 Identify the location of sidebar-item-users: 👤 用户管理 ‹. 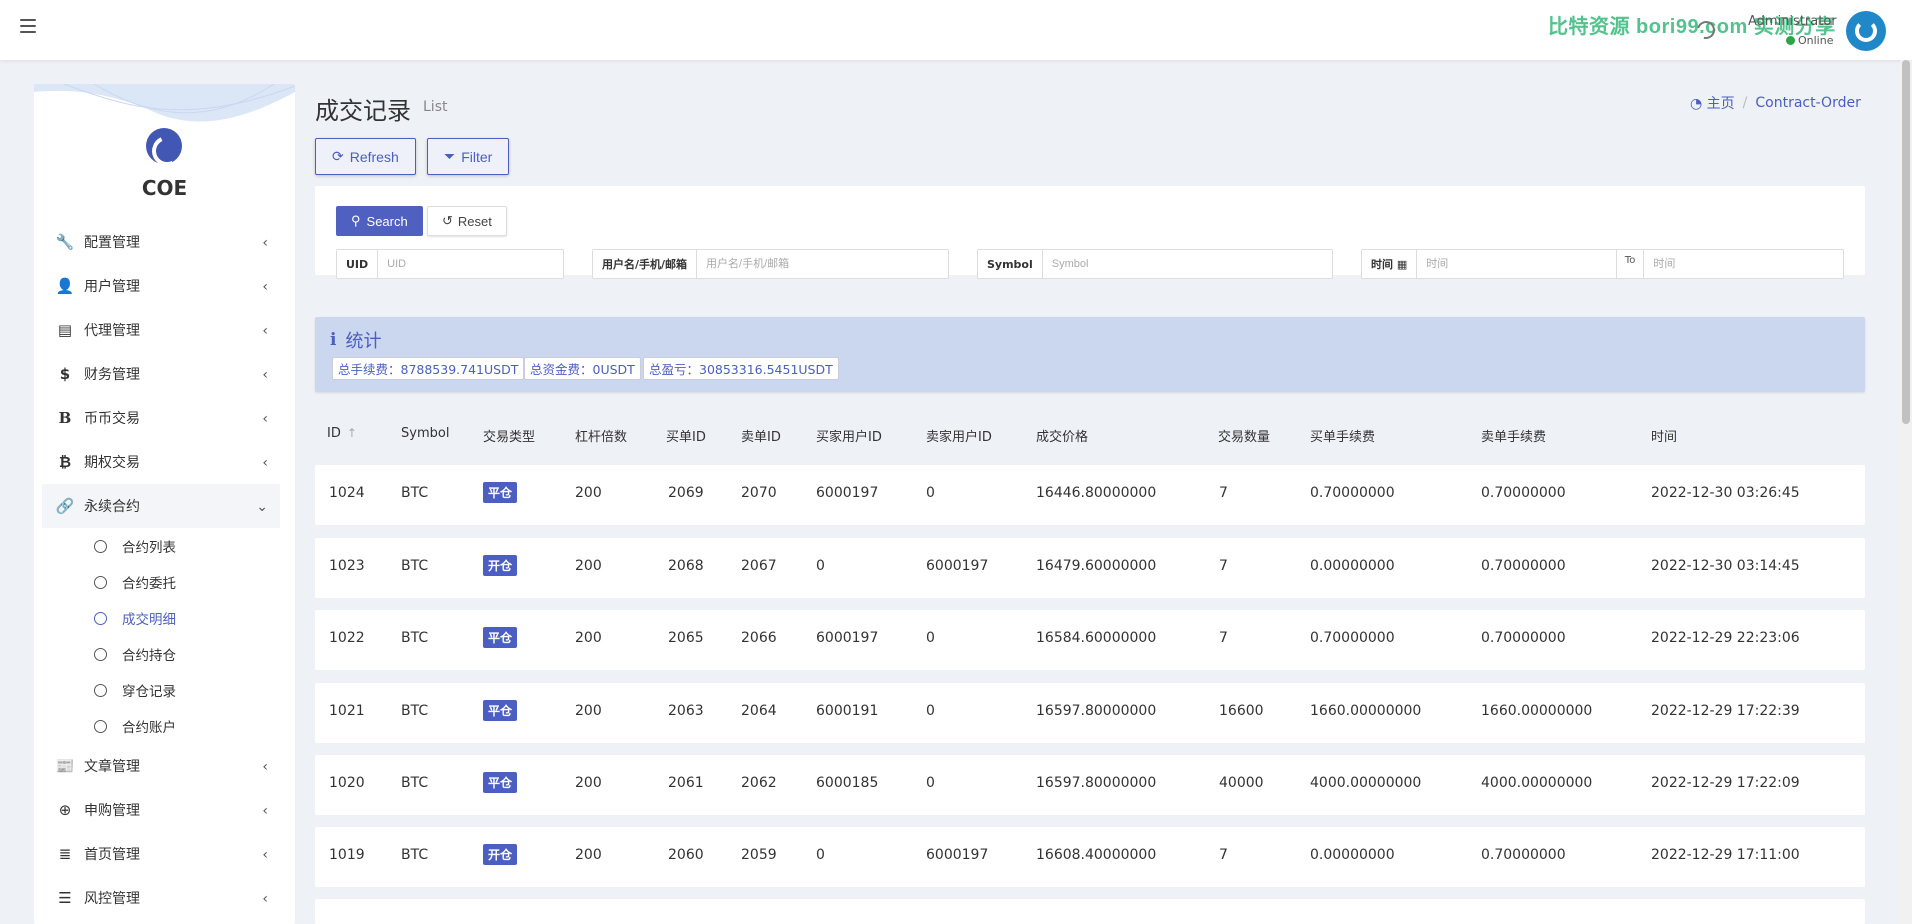
(161, 286).